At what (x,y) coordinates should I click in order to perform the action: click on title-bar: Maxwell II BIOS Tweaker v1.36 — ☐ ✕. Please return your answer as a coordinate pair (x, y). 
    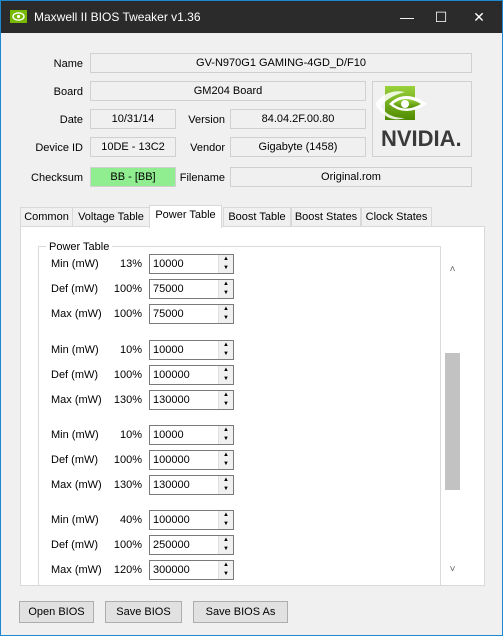
    Looking at the image, I should click on (251, 17).